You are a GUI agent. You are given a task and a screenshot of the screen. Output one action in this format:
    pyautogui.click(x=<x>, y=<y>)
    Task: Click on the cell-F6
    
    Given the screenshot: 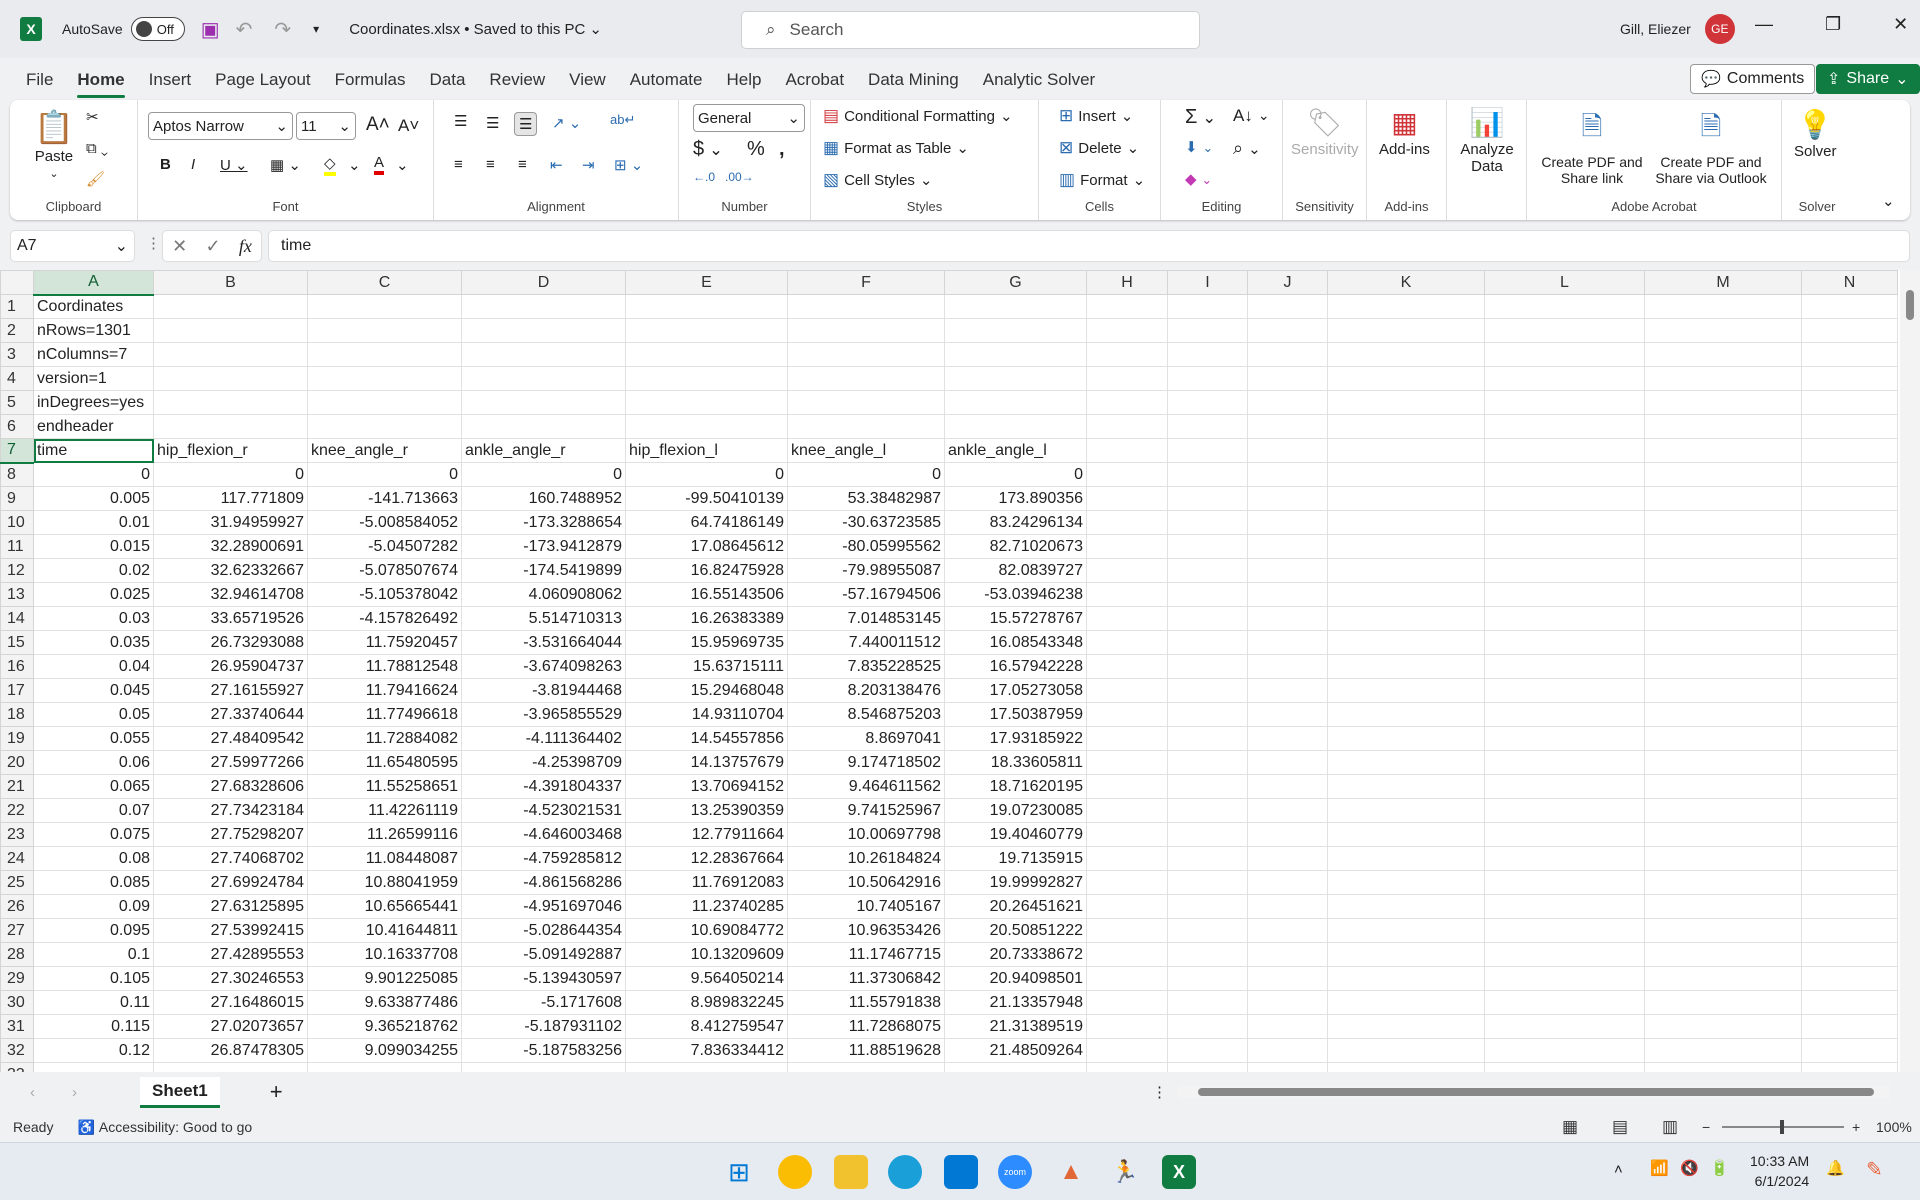 What is the action you would take?
    pyautogui.click(x=866, y=426)
    